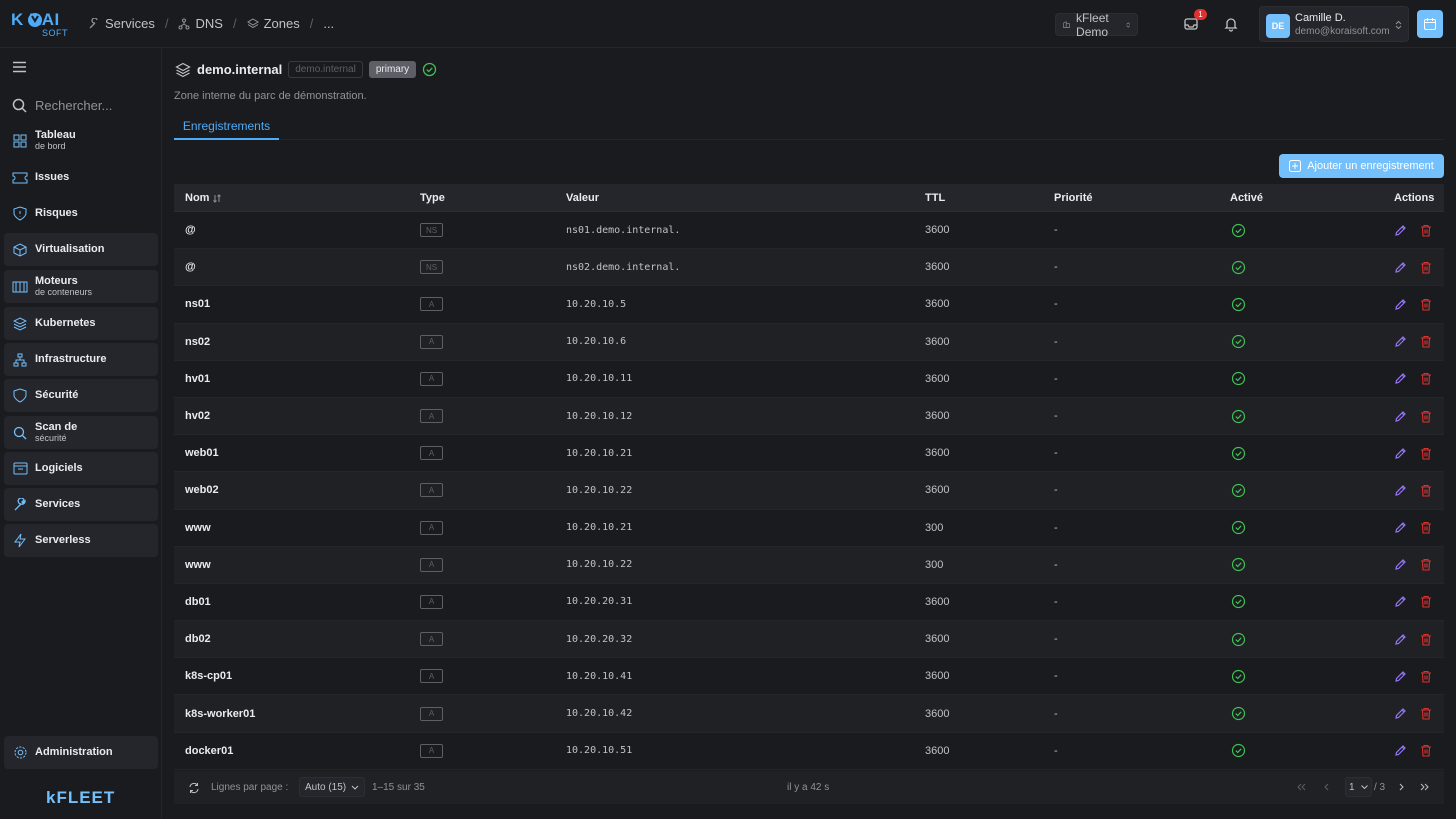 The image size is (1456, 819). I want to click on sidebar-item-administration: Administration, so click(81, 752).